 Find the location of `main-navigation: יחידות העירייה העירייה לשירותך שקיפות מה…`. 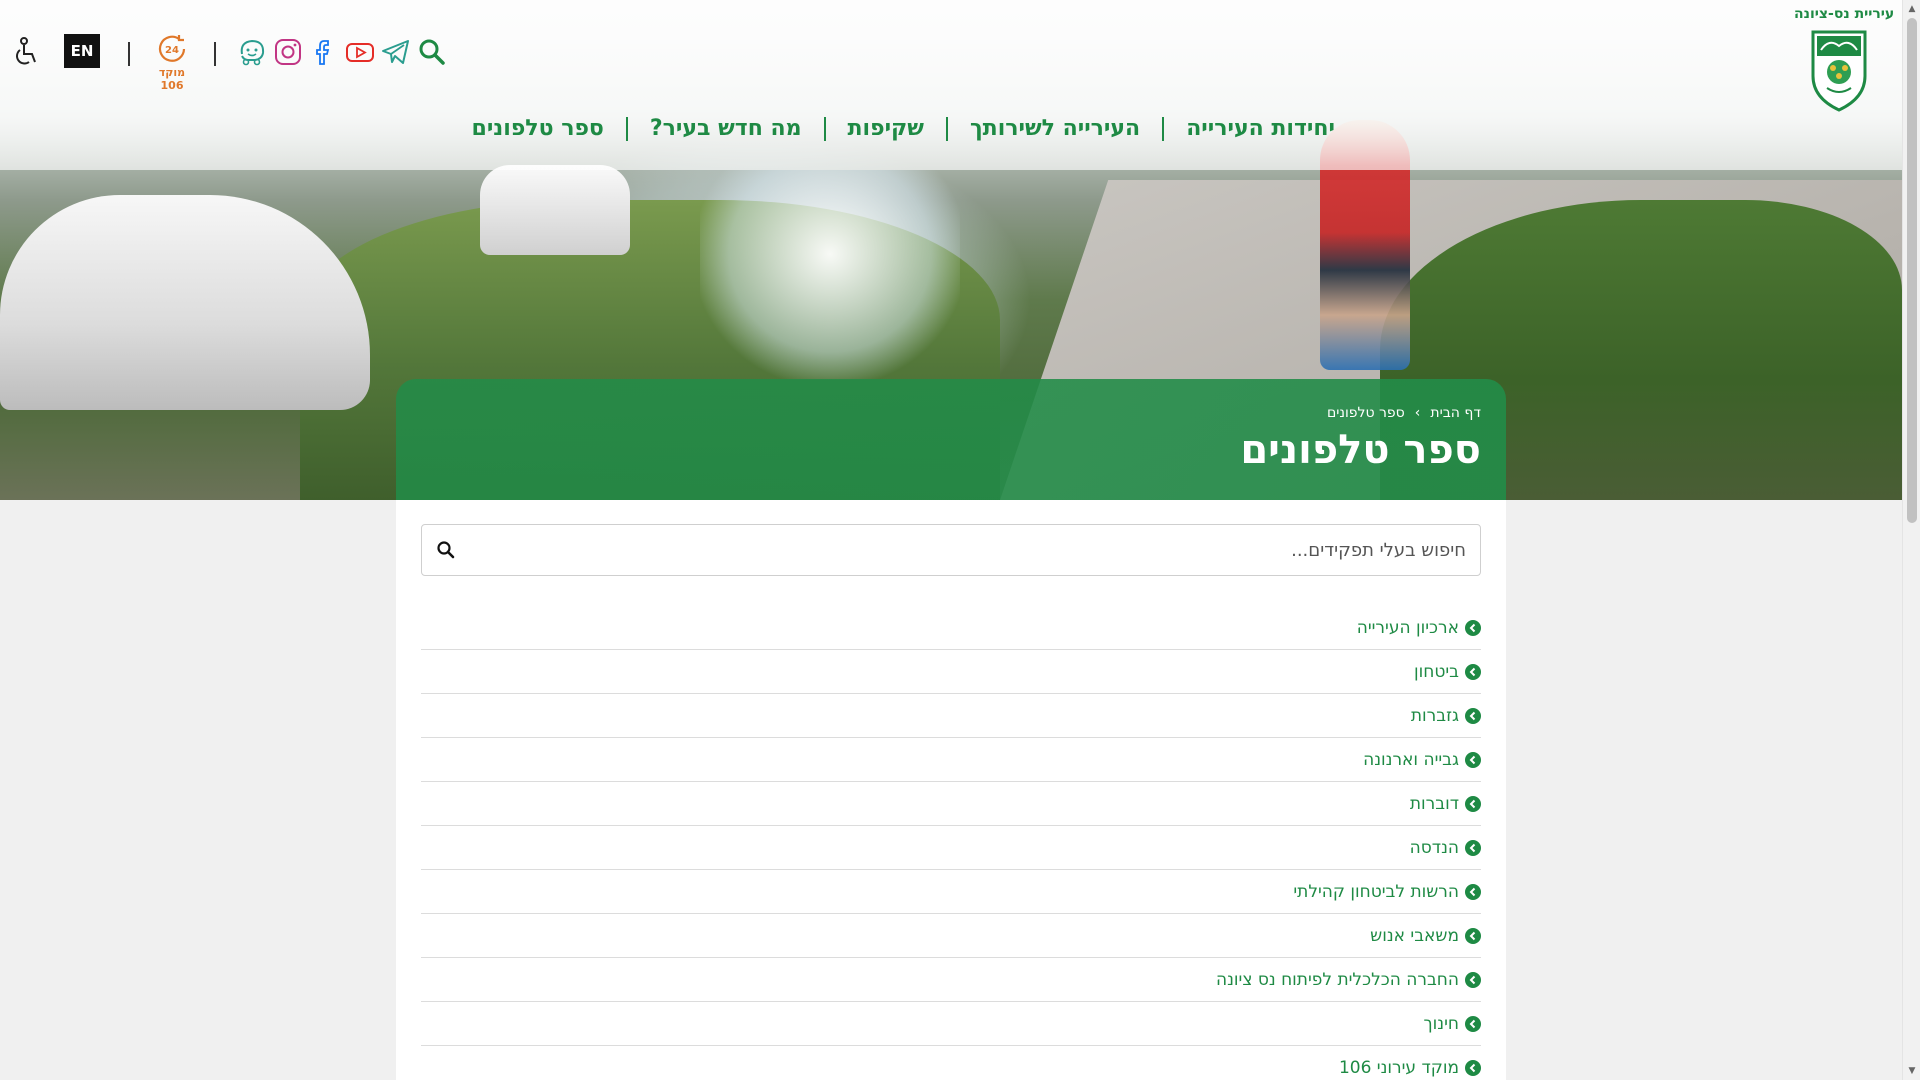

main-navigation: יחידות העירייה העירייה לשירותך שקיפות מה… is located at coordinates (903, 128).